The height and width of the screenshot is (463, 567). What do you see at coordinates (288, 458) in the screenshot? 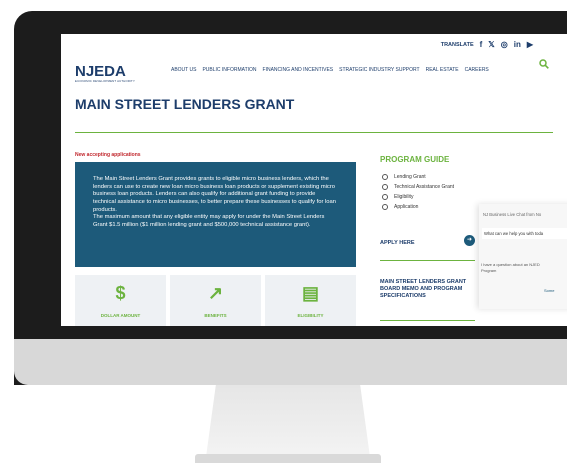
I see `monitor-base` at bounding box center [288, 458].